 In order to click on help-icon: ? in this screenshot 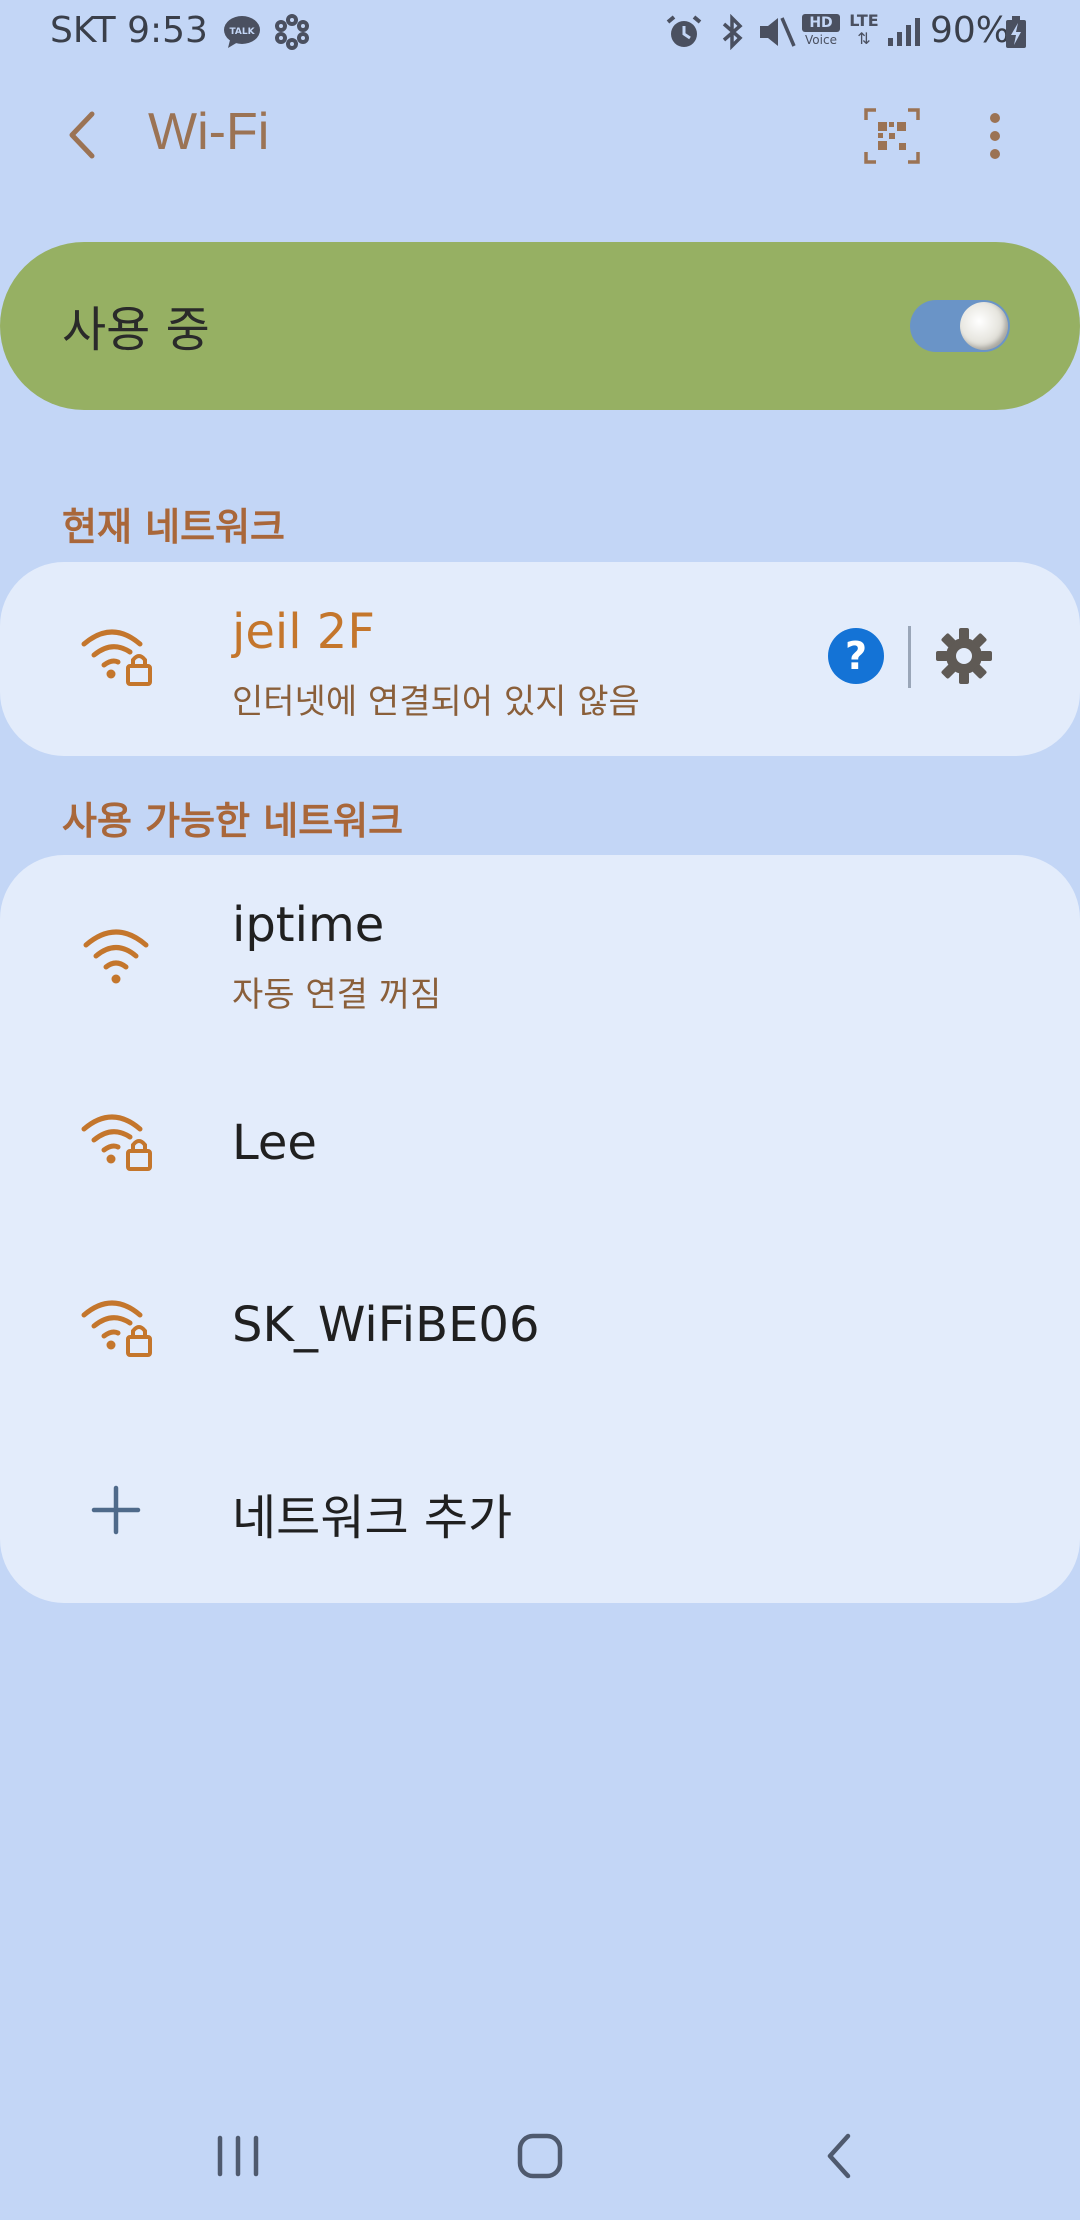, I will do `click(856, 656)`.